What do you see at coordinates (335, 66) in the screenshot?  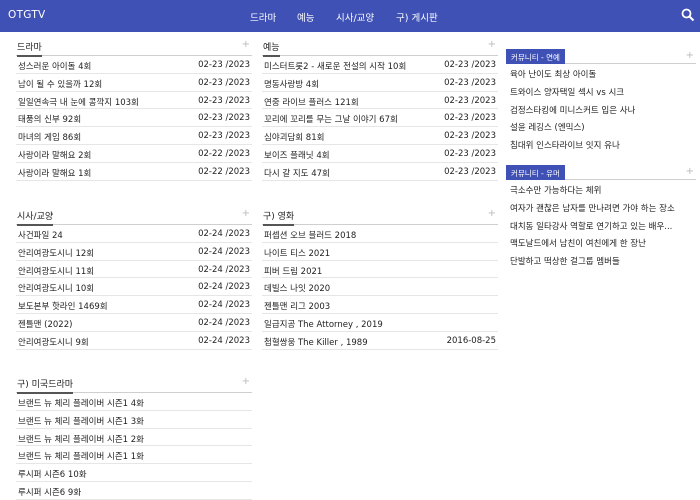 I see `item-title: 미스터트롯2 - 새로운 전설의 시작 10회` at bounding box center [335, 66].